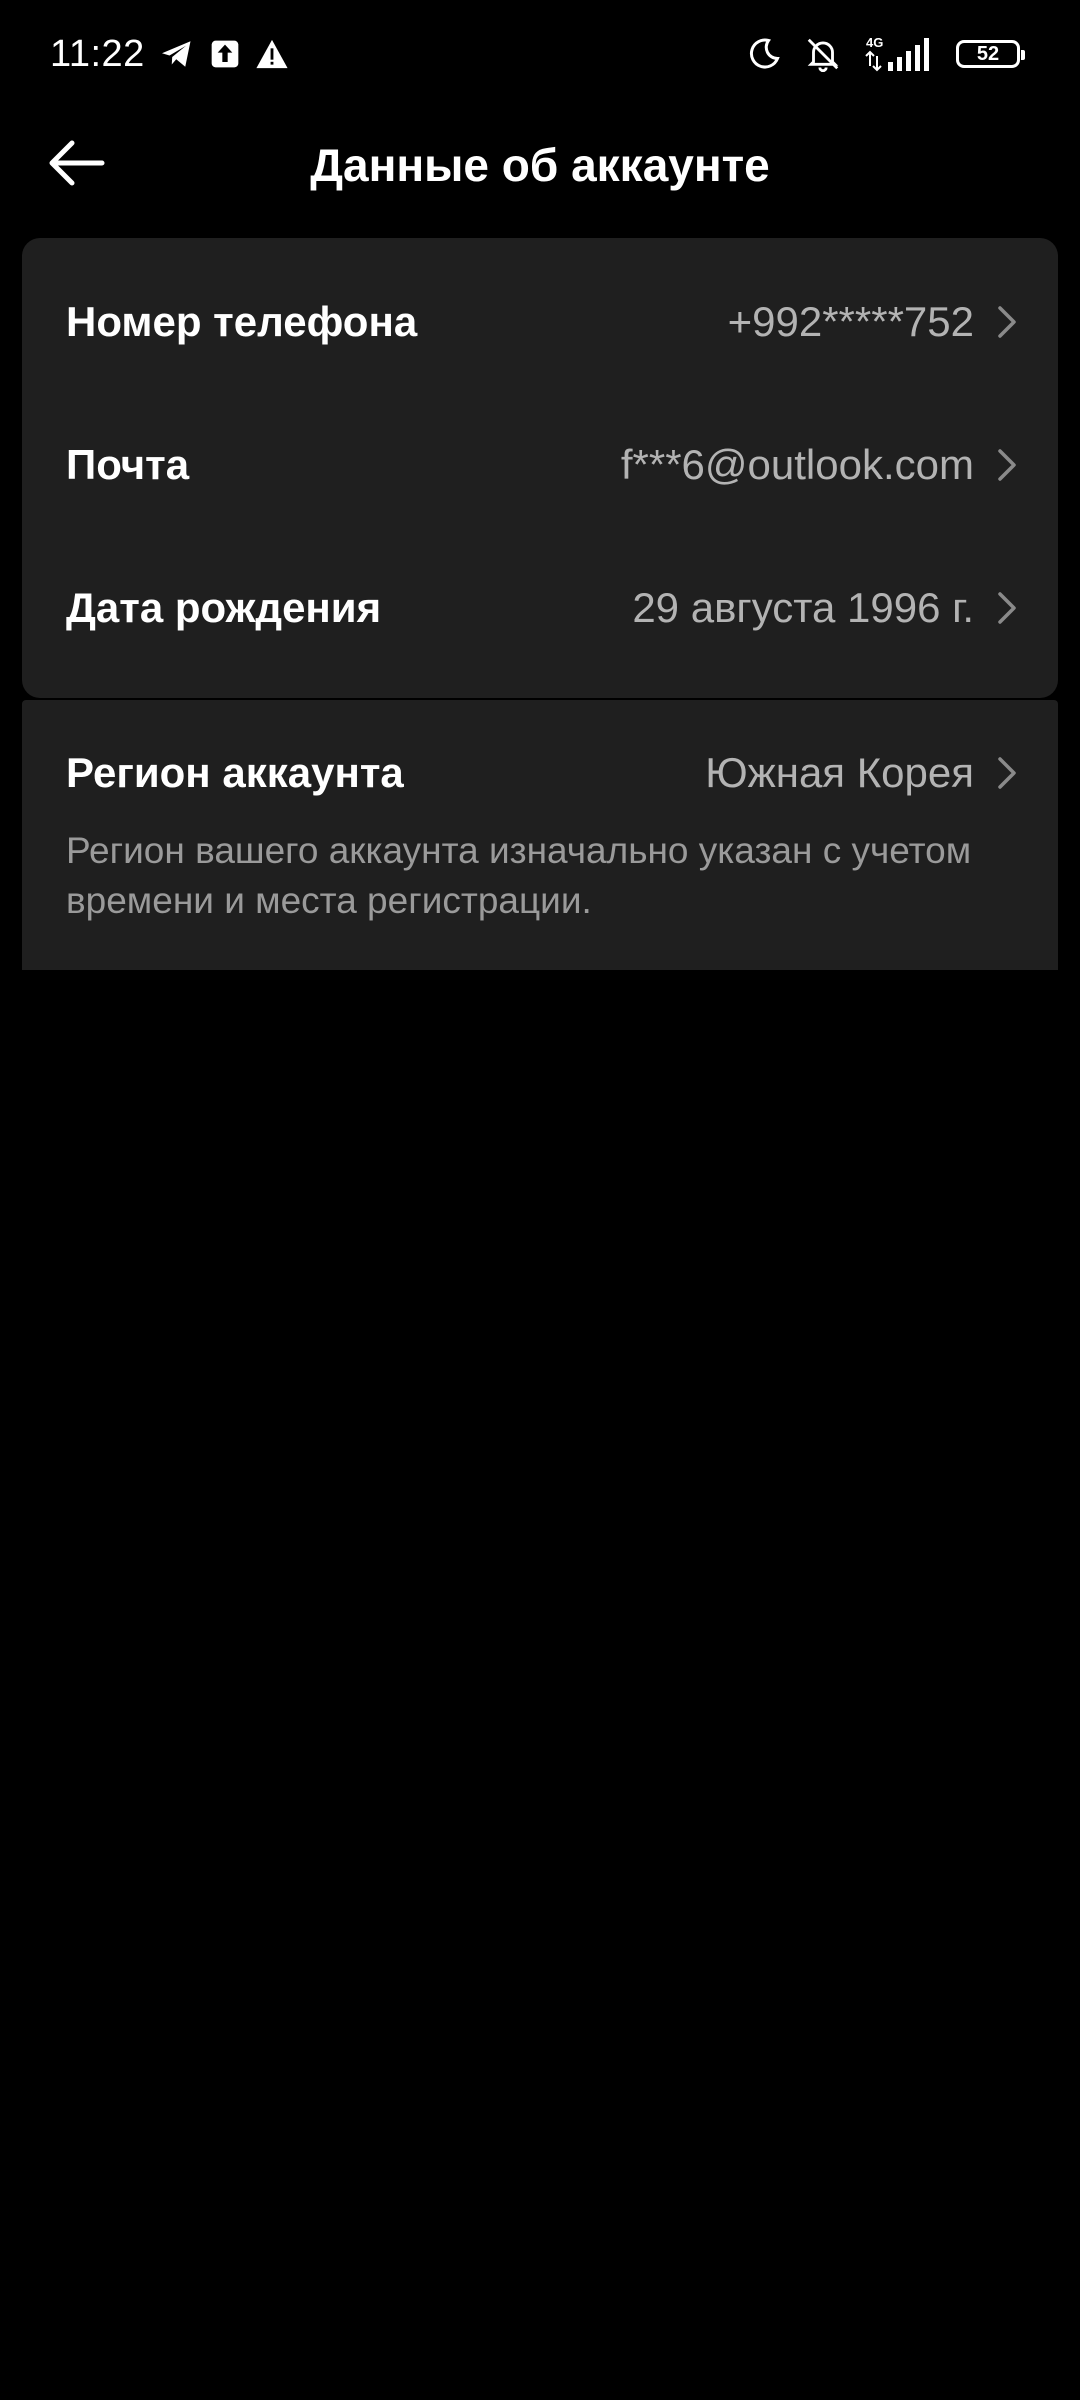 The image size is (1080, 2400). I want to click on warning-icon, so click(272, 54).